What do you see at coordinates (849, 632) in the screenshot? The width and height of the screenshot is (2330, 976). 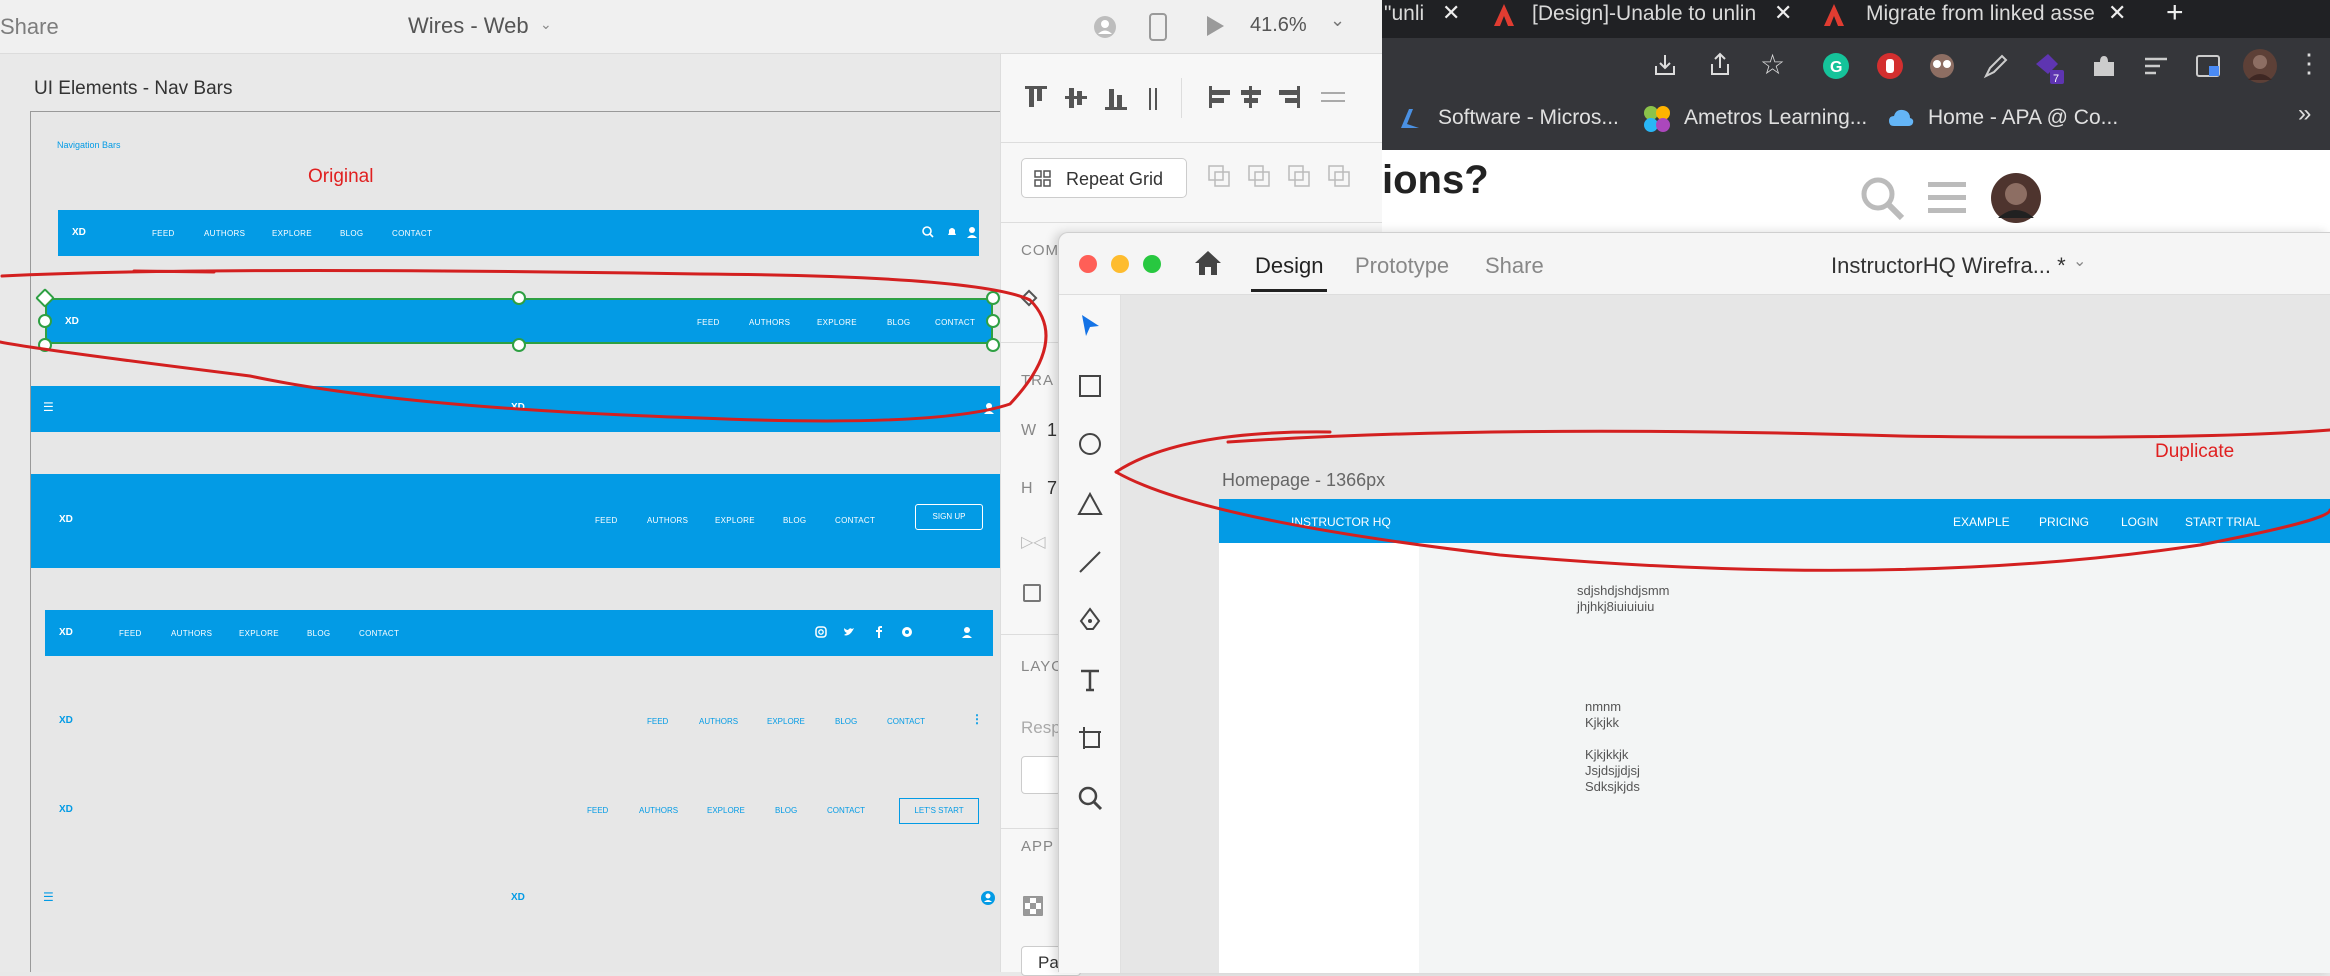 I see `twitter-icon` at bounding box center [849, 632].